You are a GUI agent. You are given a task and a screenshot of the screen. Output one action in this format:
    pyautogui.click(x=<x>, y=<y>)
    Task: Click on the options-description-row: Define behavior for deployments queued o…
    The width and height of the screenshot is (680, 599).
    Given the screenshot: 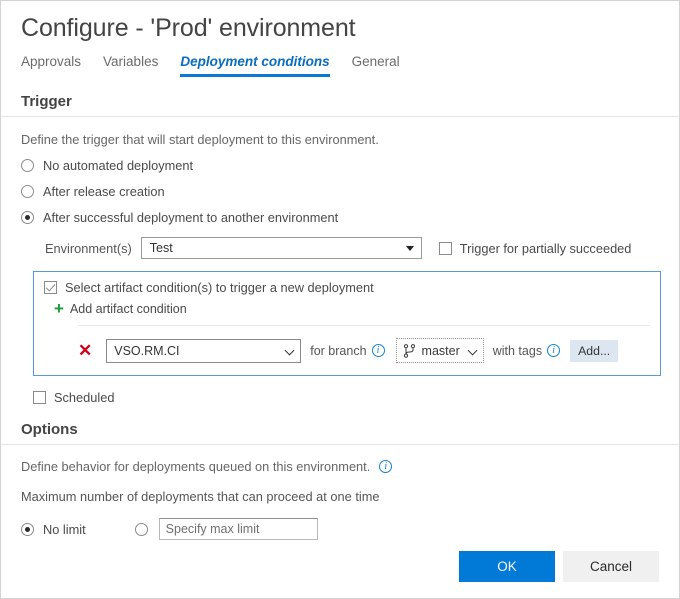 What is the action you would take?
    pyautogui.click(x=340, y=466)
    